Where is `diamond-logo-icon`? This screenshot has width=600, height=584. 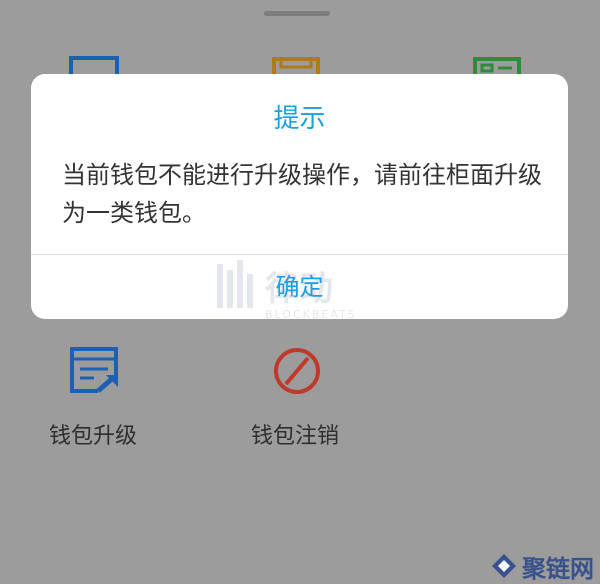 diamond-logo-icon is located at coordinates (504, 566).